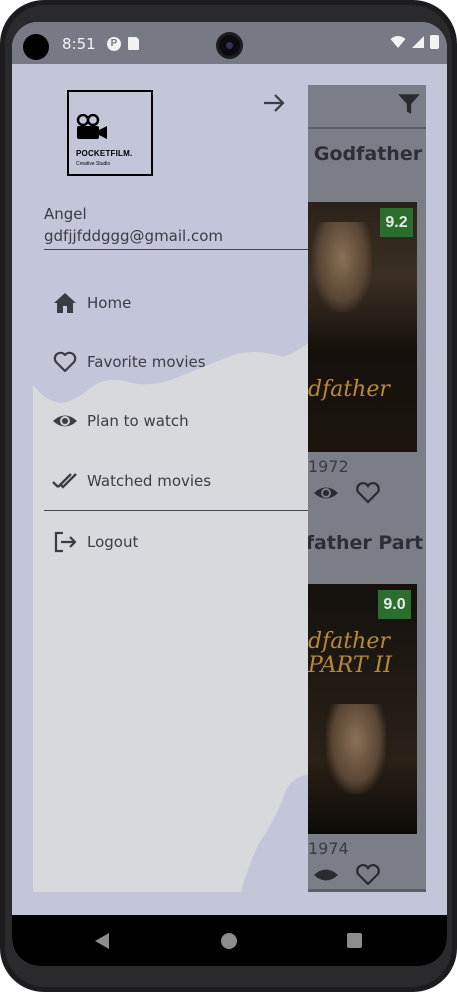 Image resolution: width=457 pixels, height=992 pixels. Describe the element at coordinates (110, 133) in the screenshot. I see `app-logo: POCKETFILM. Creative Studio` at that location.